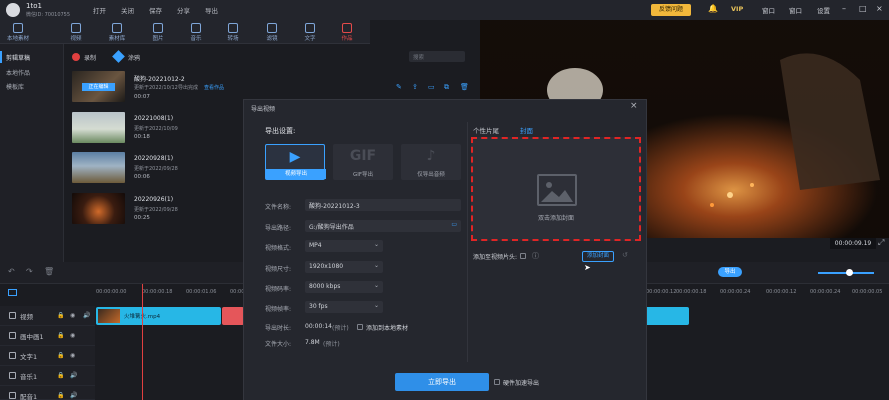 Image resolution: width=889 pixels, height=400 pixels. Describe the element at coordinates (47, 336) in the screenshot. I see `track-pip: 画中画1 🔒 ◉` at that location.